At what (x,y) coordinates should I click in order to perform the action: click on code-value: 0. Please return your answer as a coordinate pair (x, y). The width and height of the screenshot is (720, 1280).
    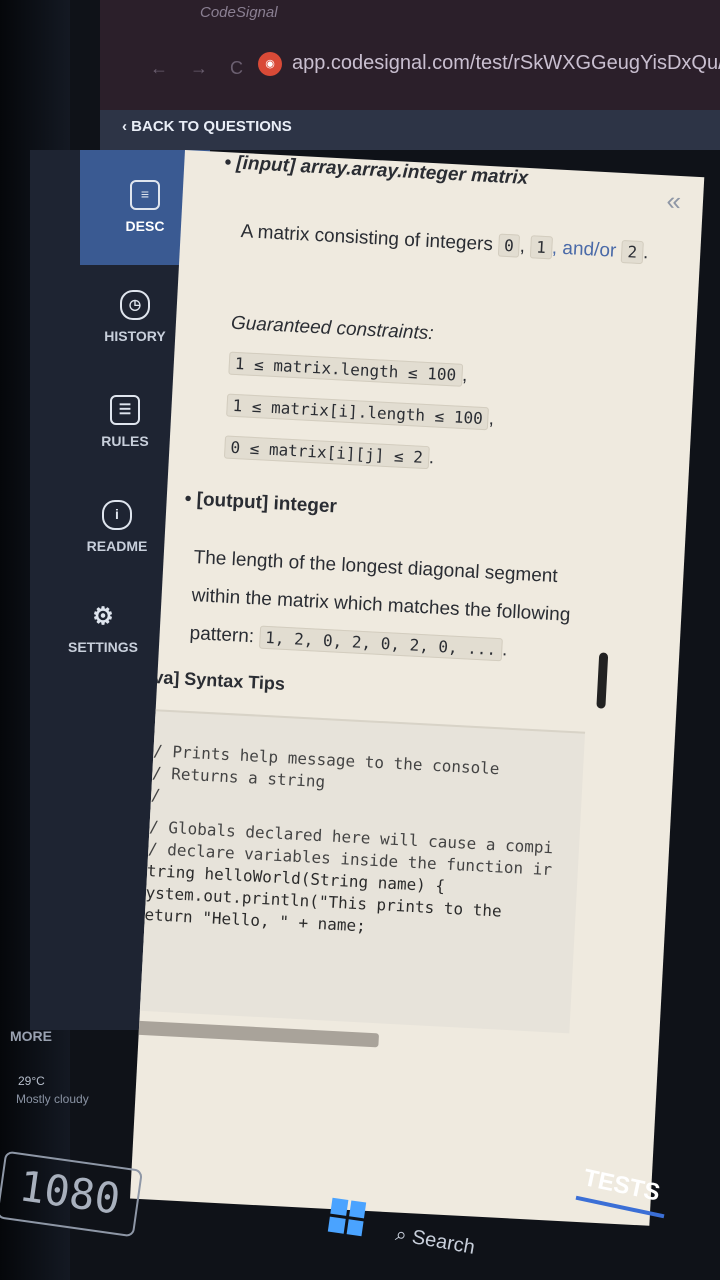
    Looking at the image, I should click on (509, 245).